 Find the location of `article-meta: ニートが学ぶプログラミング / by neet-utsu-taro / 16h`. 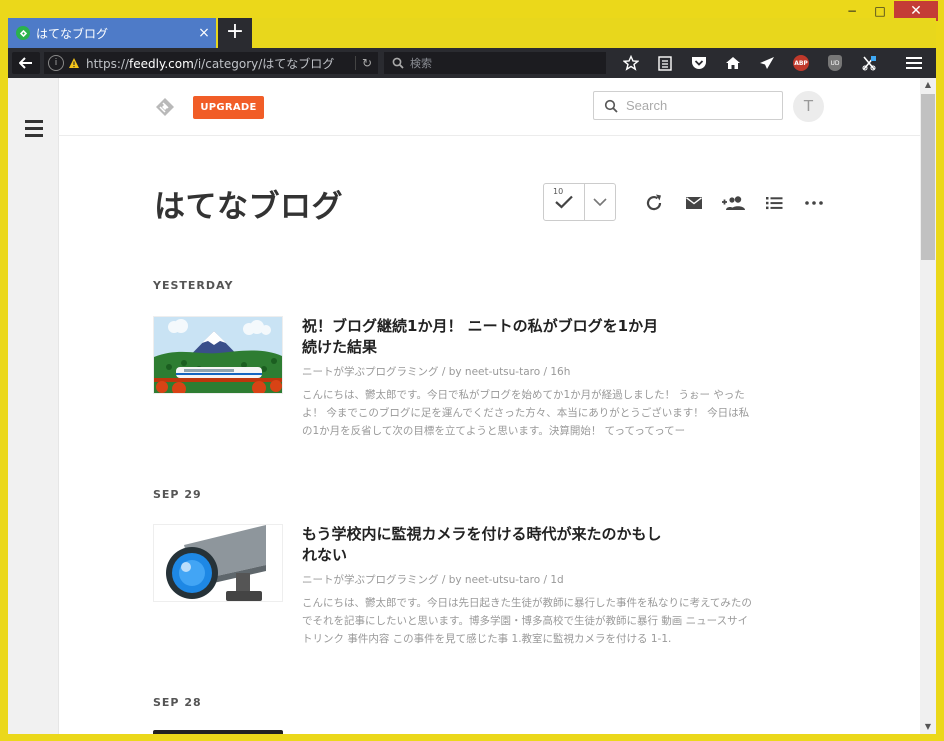

article-meta: ニートが学ぶプログラミング / by neet-utsu-taro / 16h is located at coordinates (436, 371).